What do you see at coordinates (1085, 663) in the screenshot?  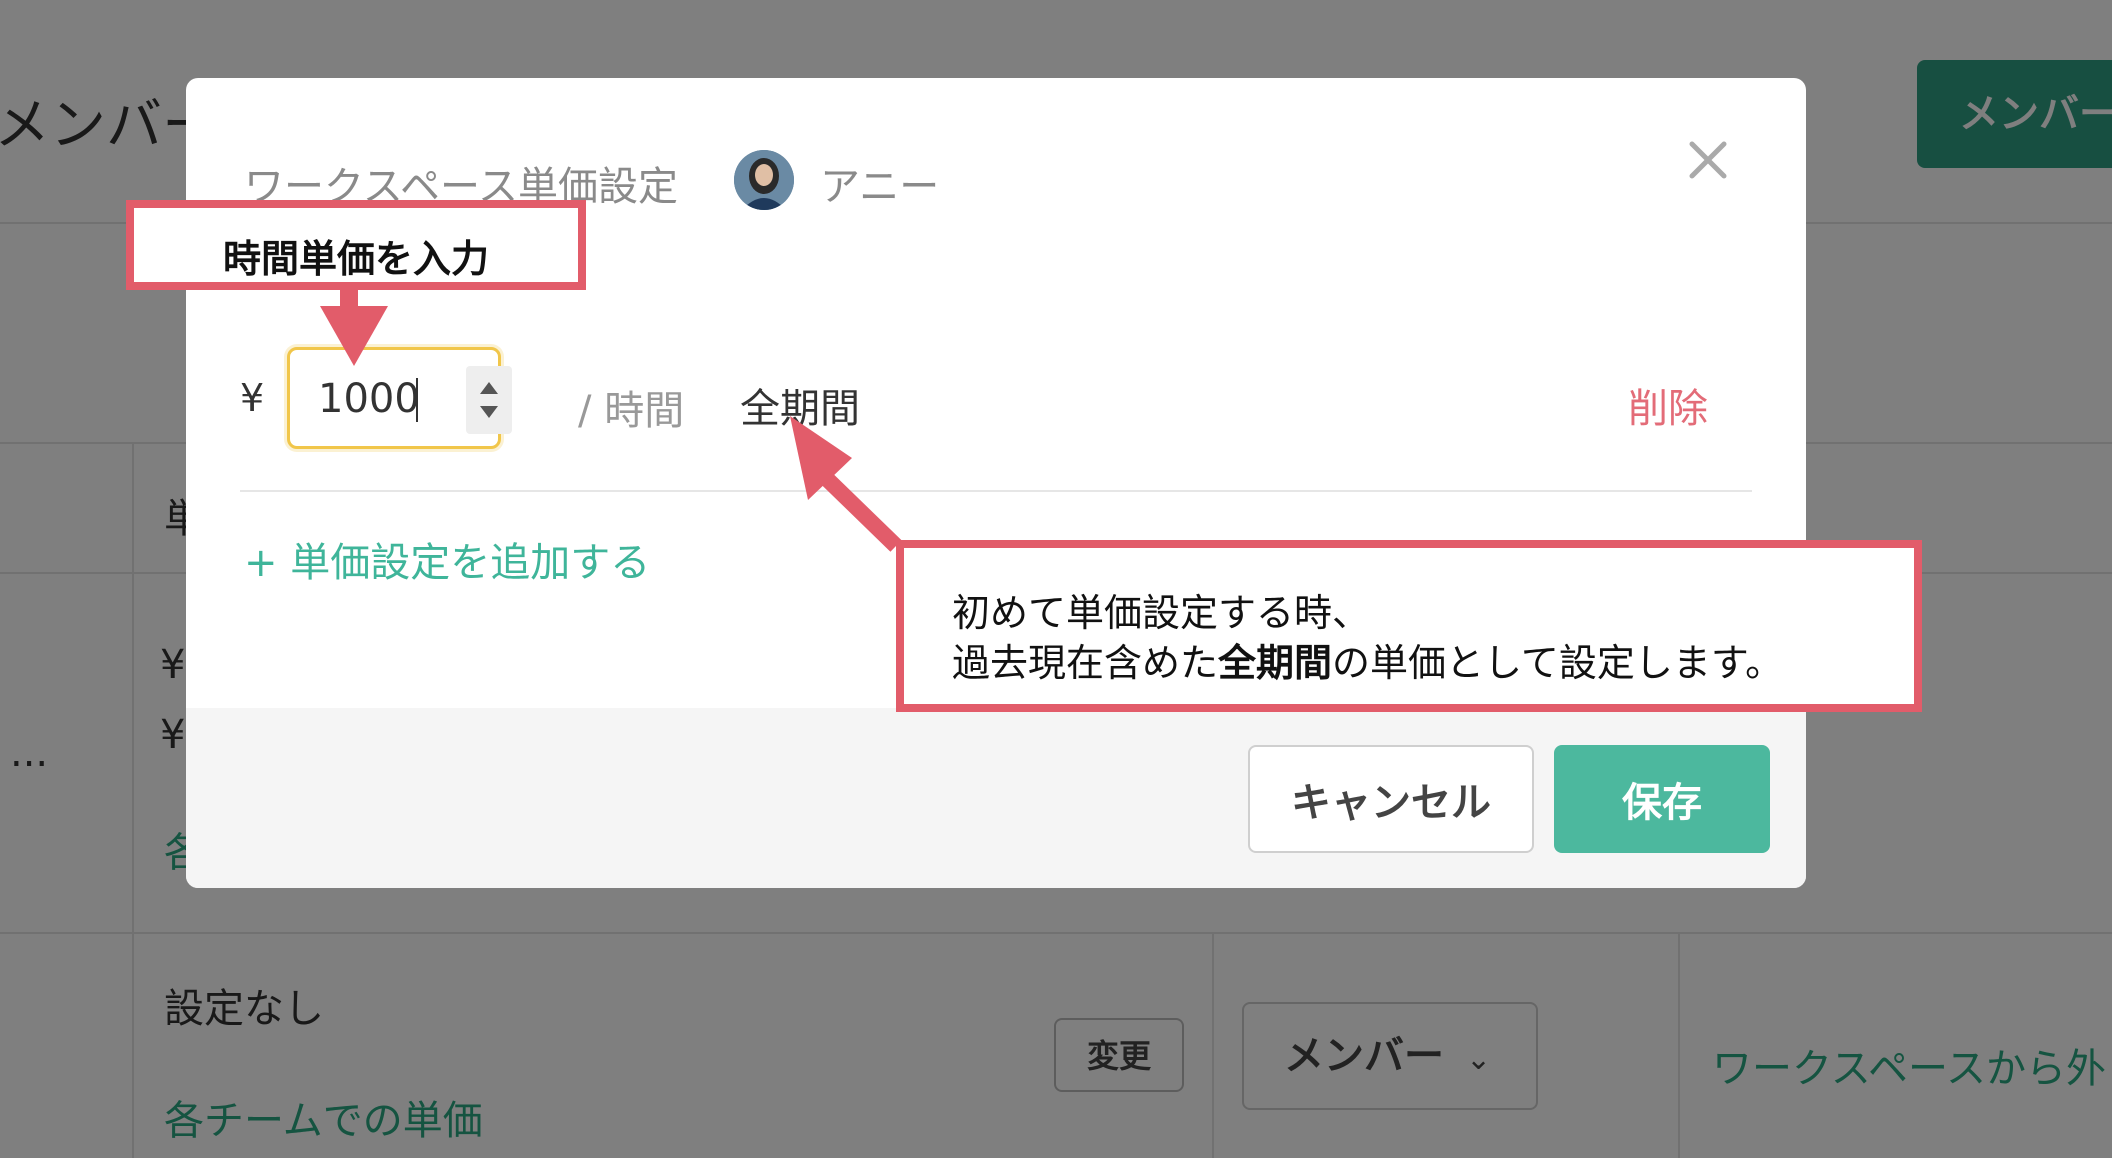 I see `annotation-period-text: 過去現在含めた` at bounding box center [1085, 663].